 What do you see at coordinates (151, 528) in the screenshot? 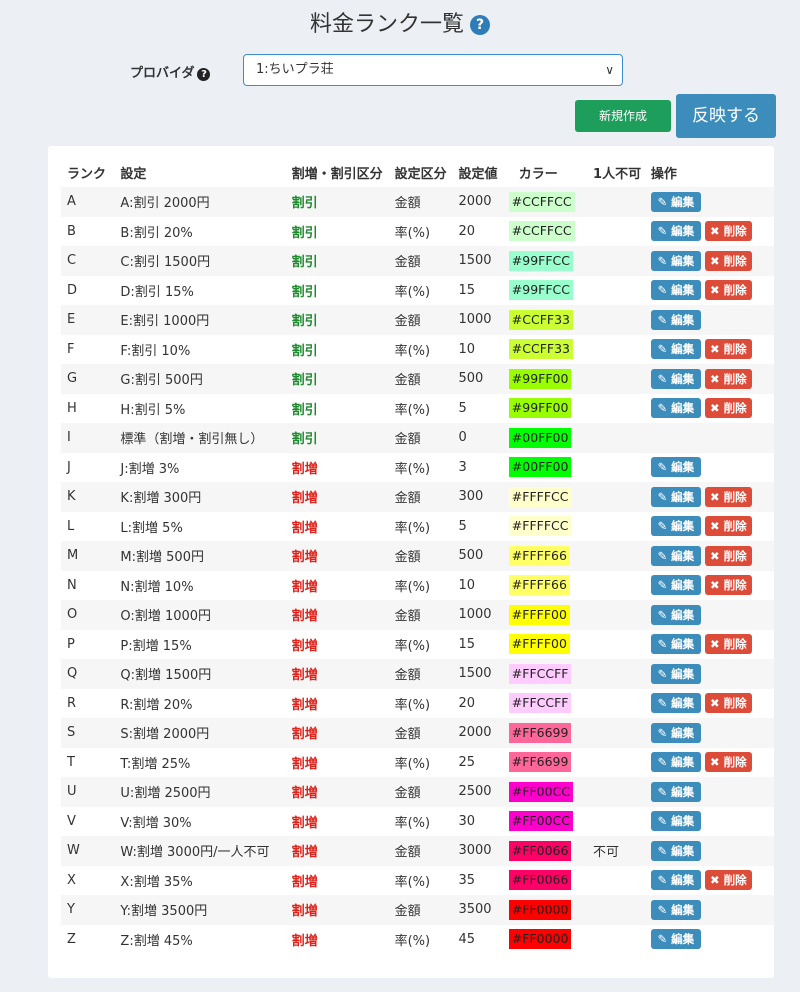
I see `cell-setting: L:割増 5%` at bounding box center [151, 528].